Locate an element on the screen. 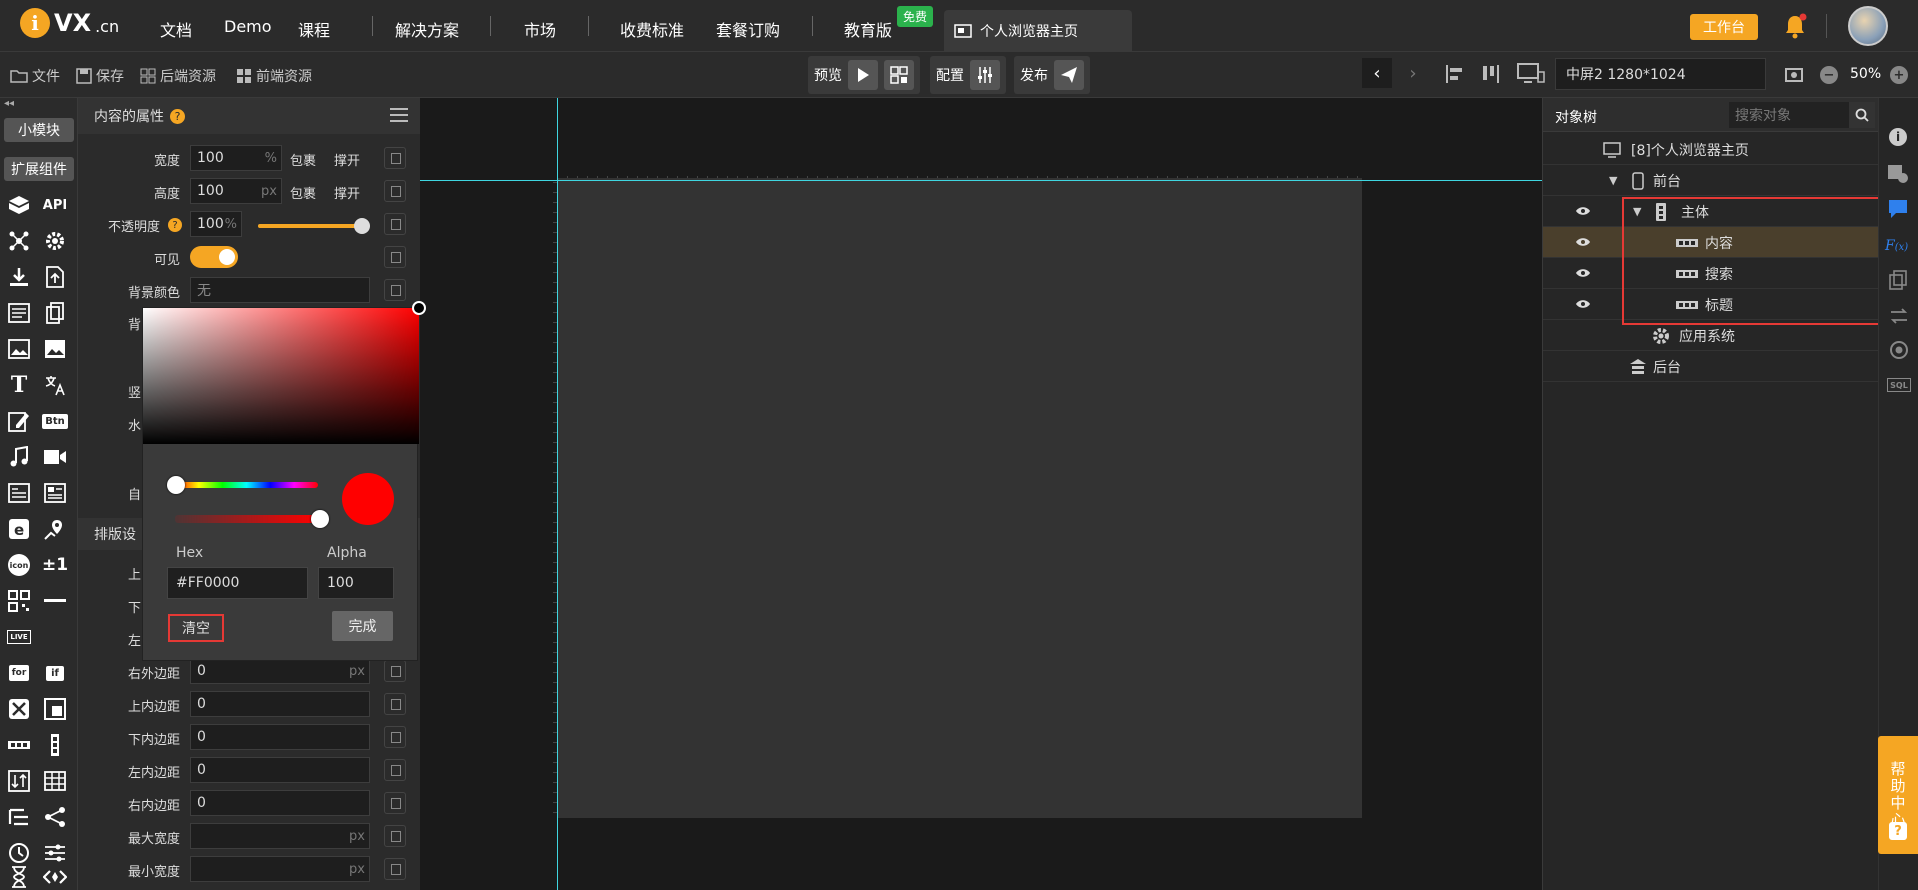 Image resolution: width=1918 pixels, height=890 pixels. live-stream-icon: LIVE is located at coordinates (19, 637).